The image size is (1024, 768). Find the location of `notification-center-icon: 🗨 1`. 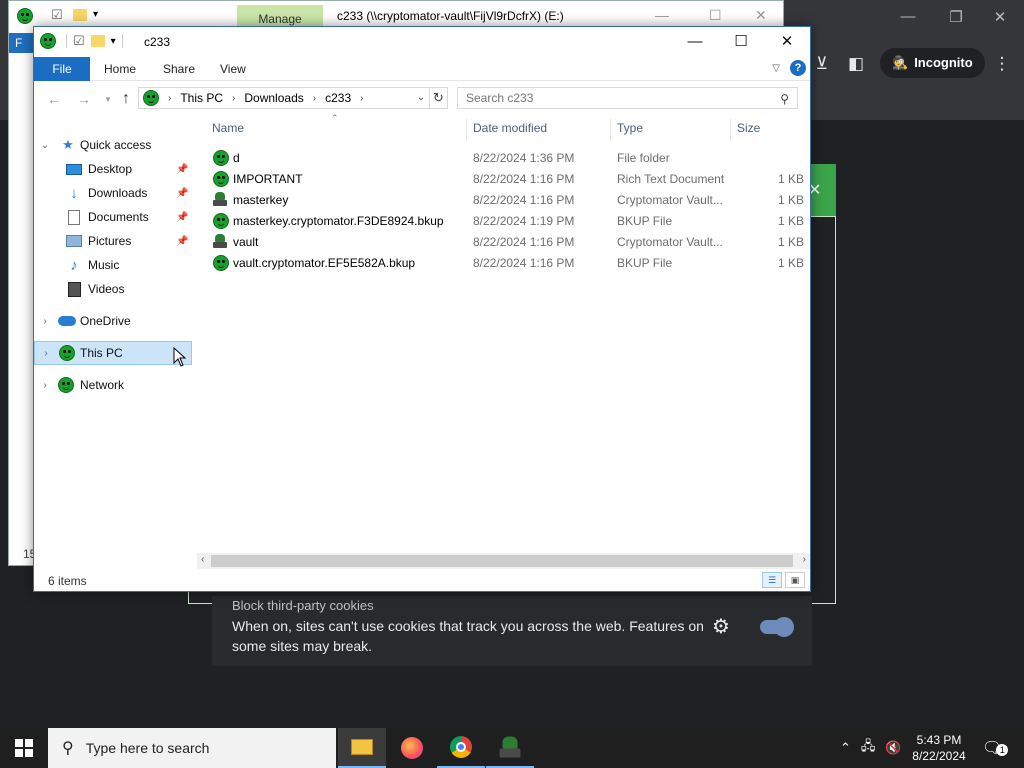

notification-center-icon: 🗨 1 is located at coordinates (995, 748).